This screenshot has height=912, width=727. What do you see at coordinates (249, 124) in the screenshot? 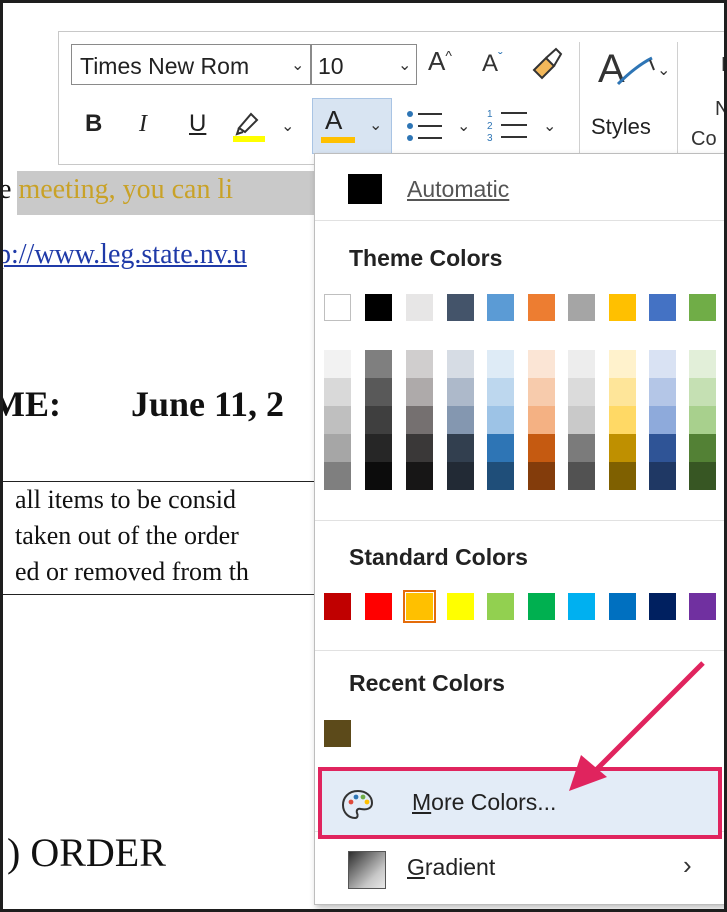
I see `highlighter-icon` at bounding box center [249, 124].